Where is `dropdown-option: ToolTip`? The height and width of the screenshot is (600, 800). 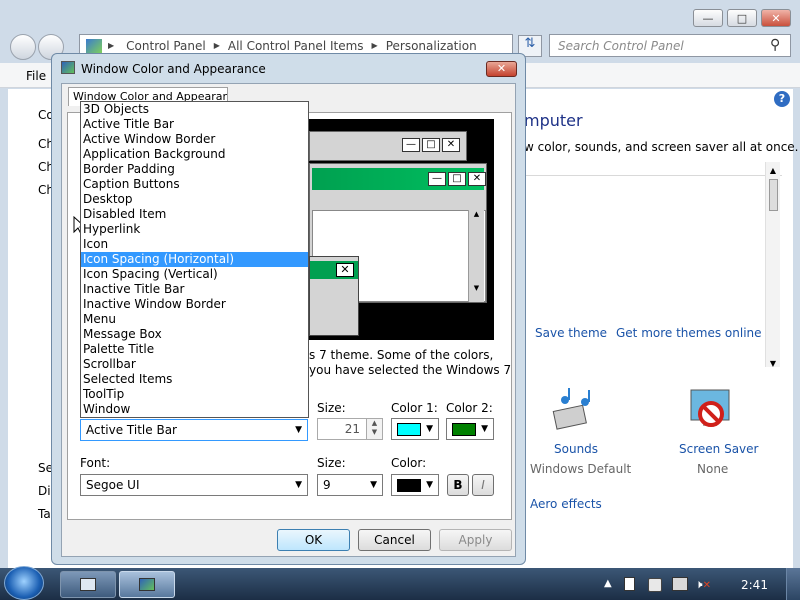
dropdown-option: ToolTip is located at coordinates (194, 394).